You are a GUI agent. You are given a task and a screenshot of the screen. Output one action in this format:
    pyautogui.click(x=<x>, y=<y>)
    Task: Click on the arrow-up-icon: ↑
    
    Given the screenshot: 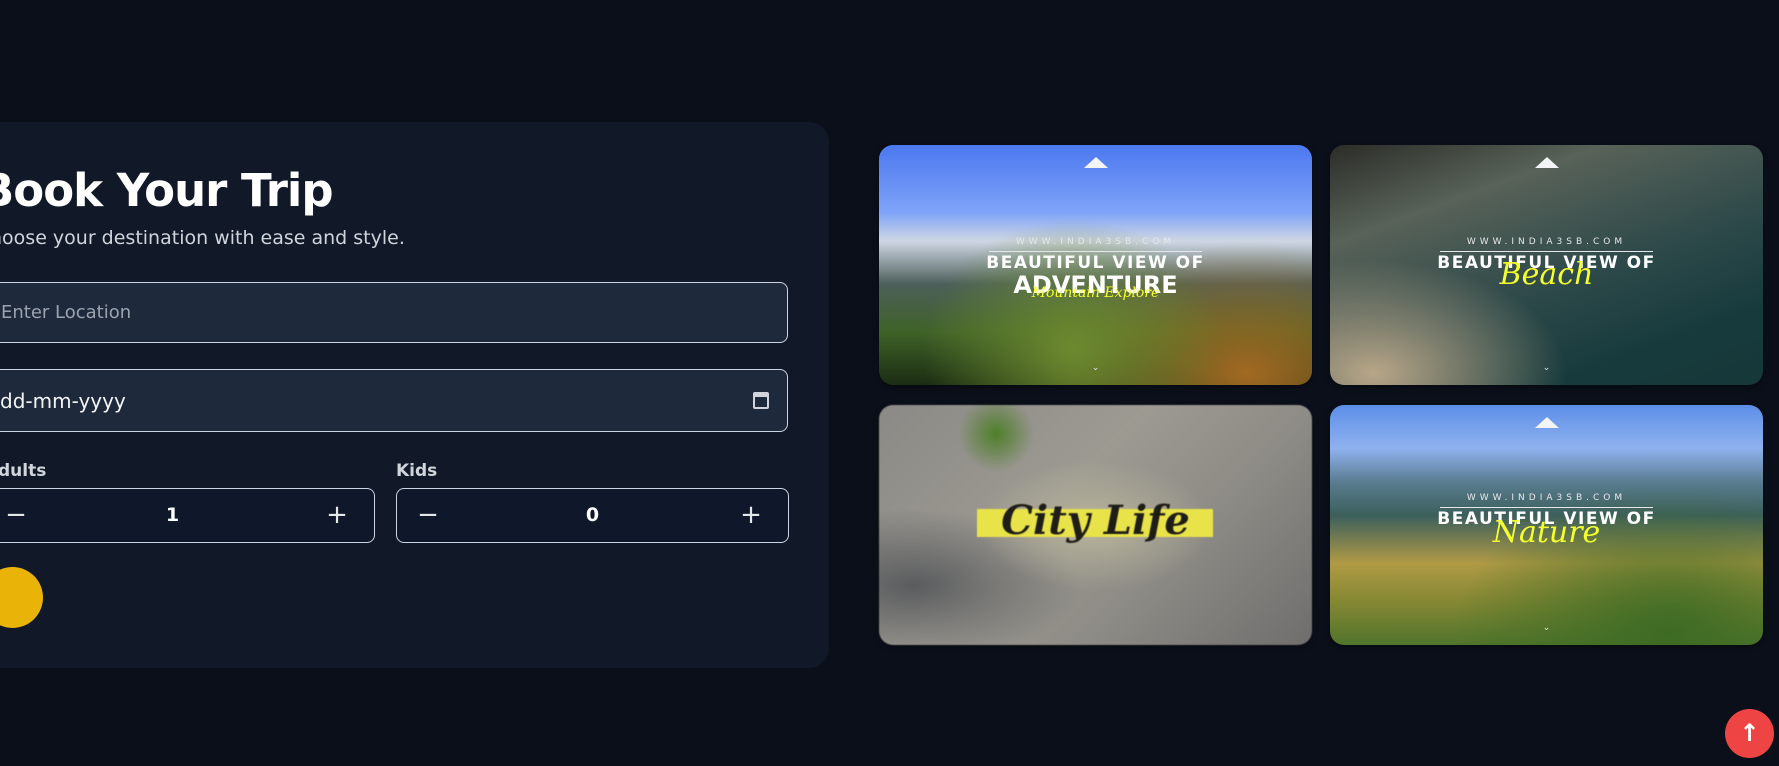 What is the action you would take?
    pyautogui.click(x=1749, y=733)
    